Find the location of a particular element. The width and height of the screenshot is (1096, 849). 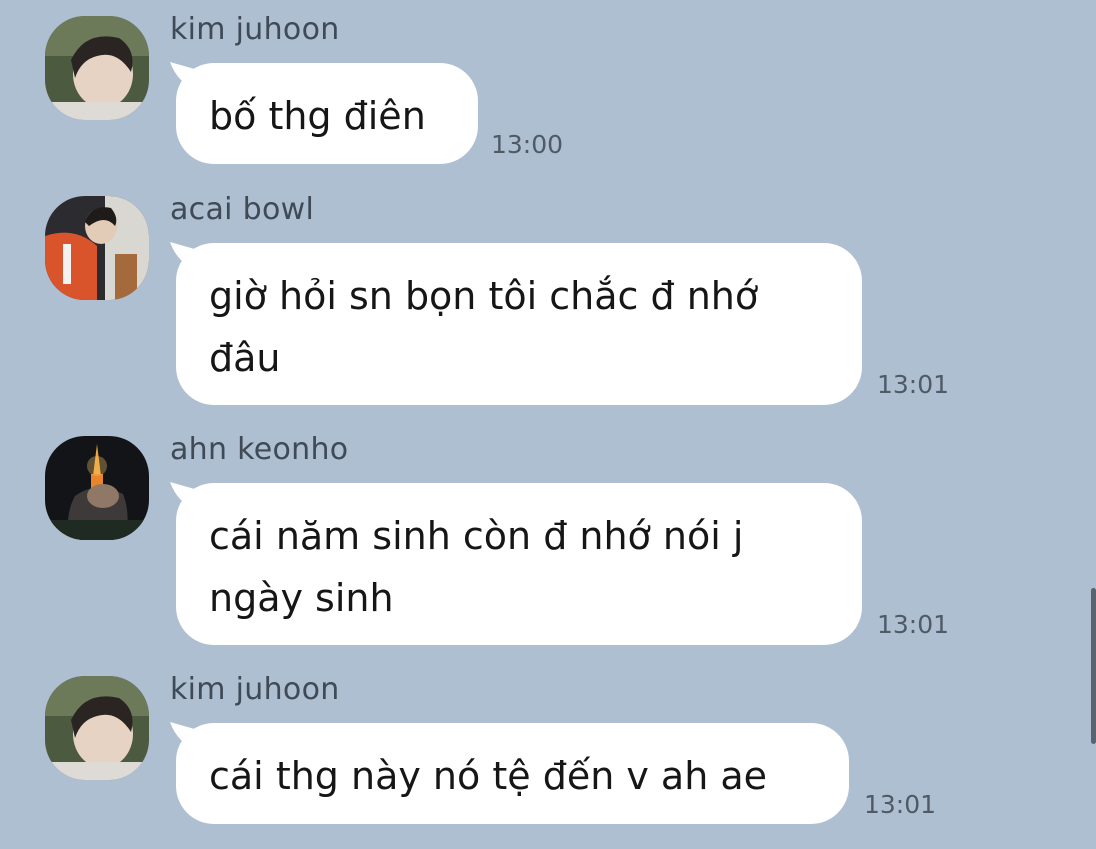

message-bubble: bố thg điên is located at coordinates (327, 113).